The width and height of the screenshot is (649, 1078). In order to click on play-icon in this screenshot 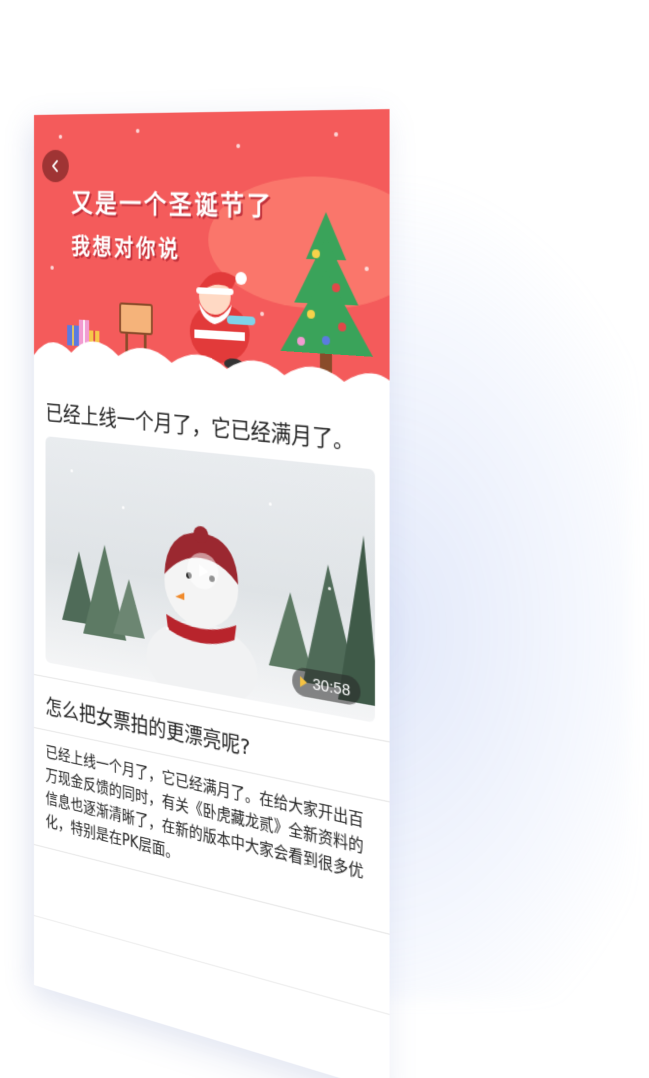, I will do `click(202, 571)`.